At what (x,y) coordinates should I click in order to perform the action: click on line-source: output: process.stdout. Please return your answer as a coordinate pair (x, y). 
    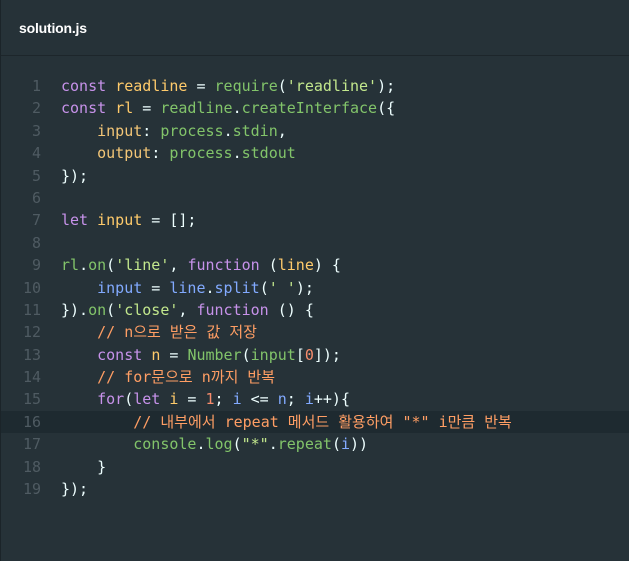
    Looking at the image, I should click on (178, 153).